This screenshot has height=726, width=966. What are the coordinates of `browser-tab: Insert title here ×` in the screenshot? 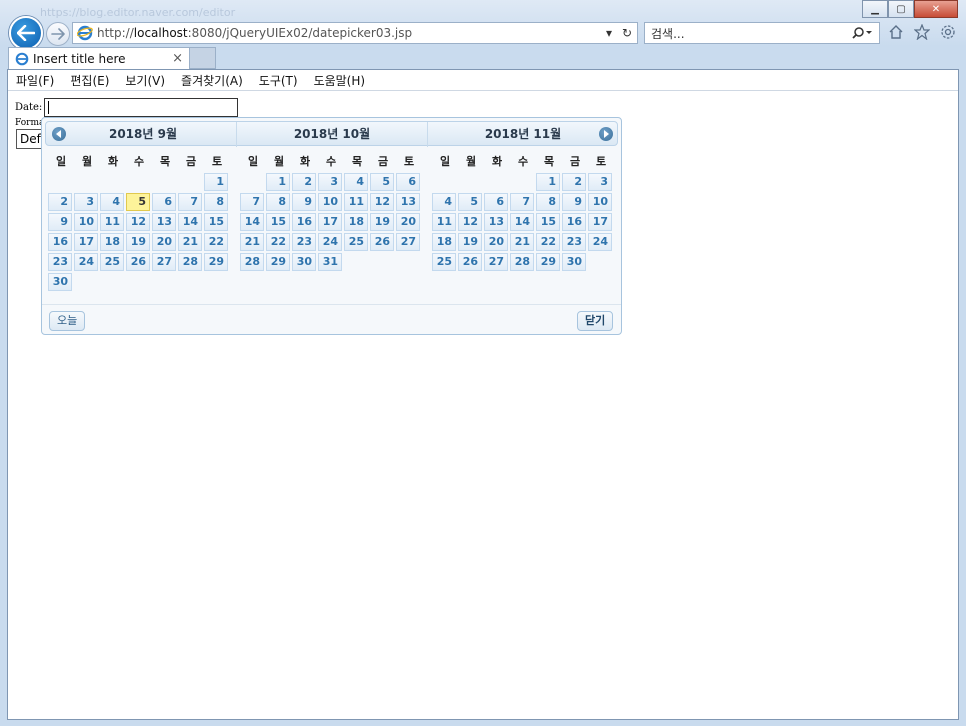 It's located at (99, 58).